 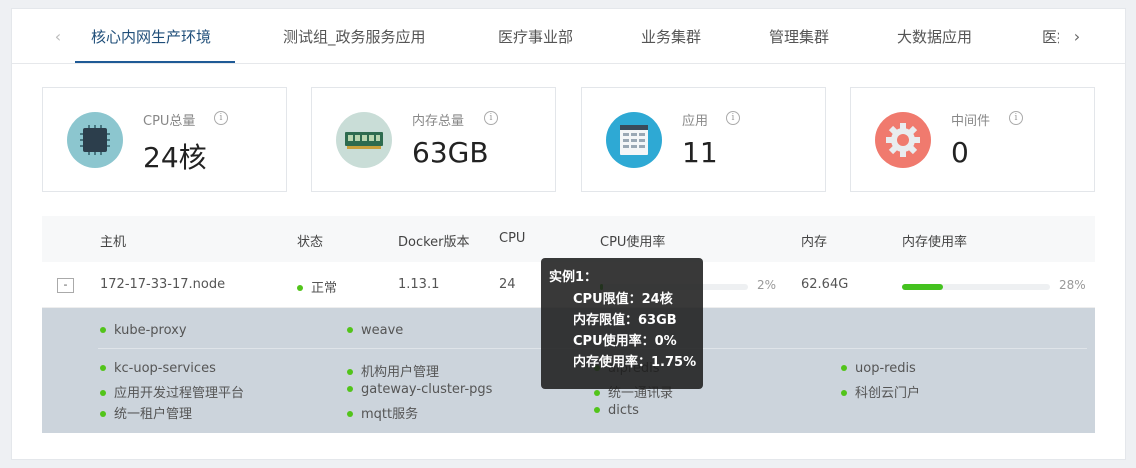 I want to click on tab-medical-truncated: 医疗, so click(x=1050, y=37).